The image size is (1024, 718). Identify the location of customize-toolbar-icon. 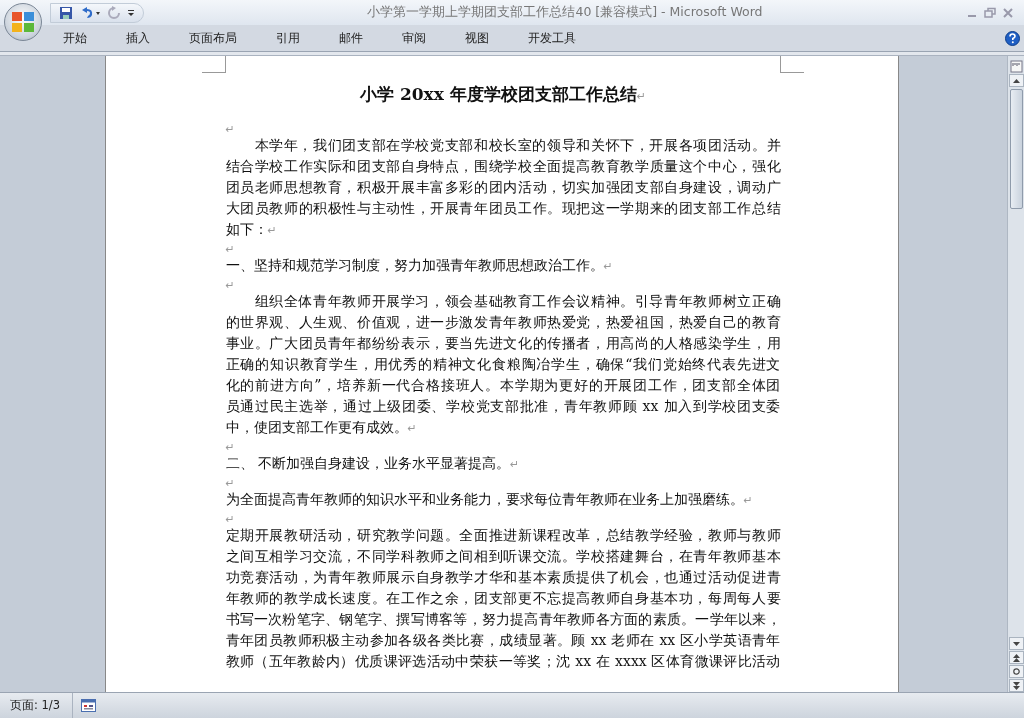
(131, 12).